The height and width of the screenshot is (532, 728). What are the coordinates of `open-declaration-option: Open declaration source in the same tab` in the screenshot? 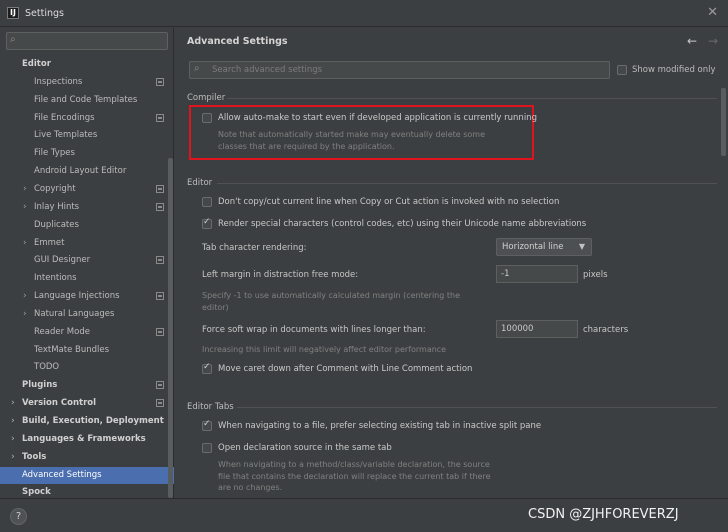 It's located at (297, 448).